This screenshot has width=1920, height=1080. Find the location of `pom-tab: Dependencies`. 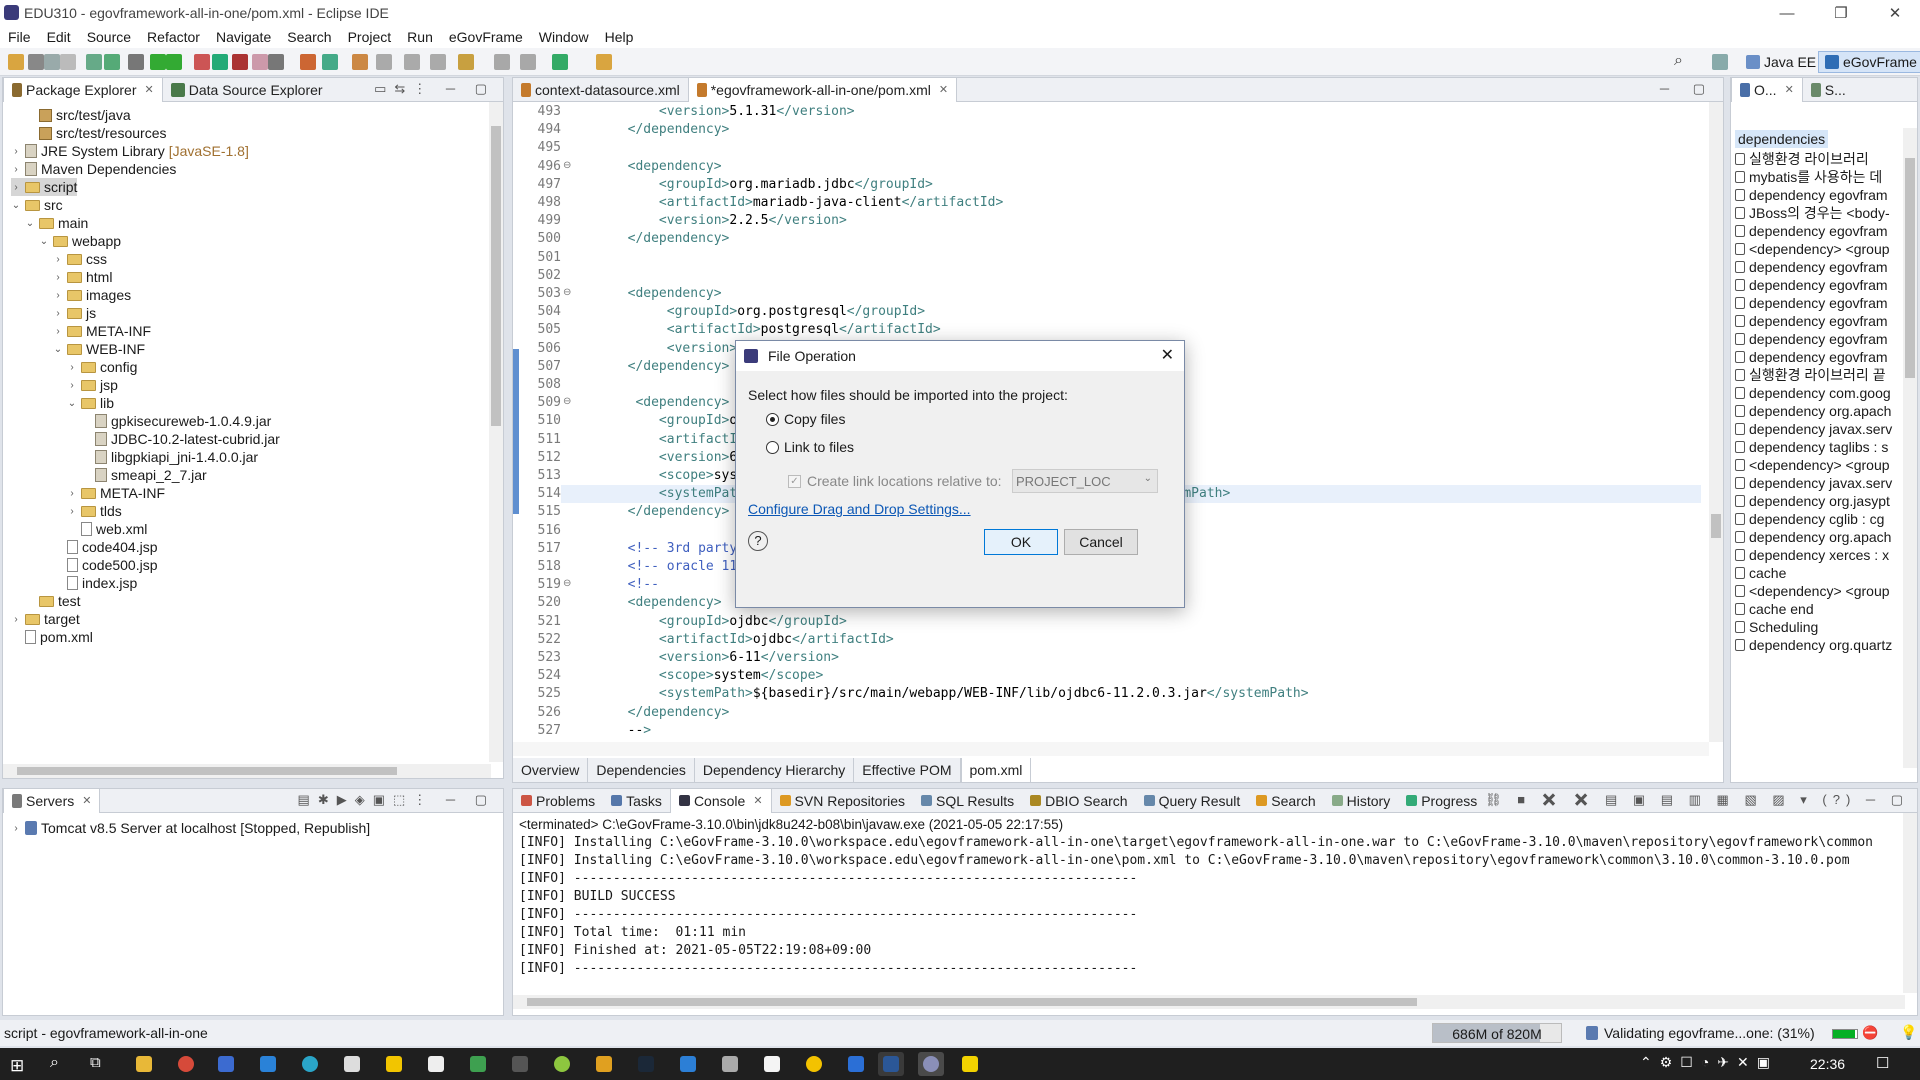

pom-tab: Dependencies is located at coordinates (641, 770).